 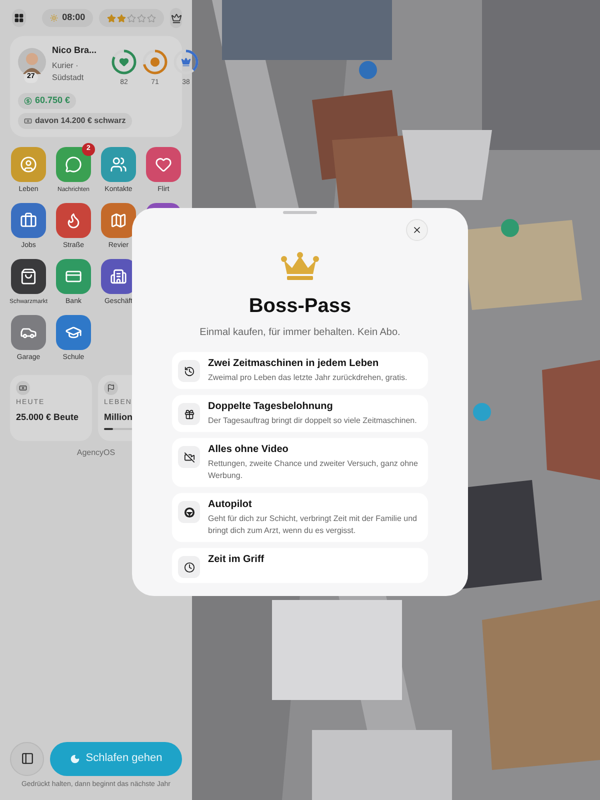 I want to click on drag-handle, so click(x=300, y=212).